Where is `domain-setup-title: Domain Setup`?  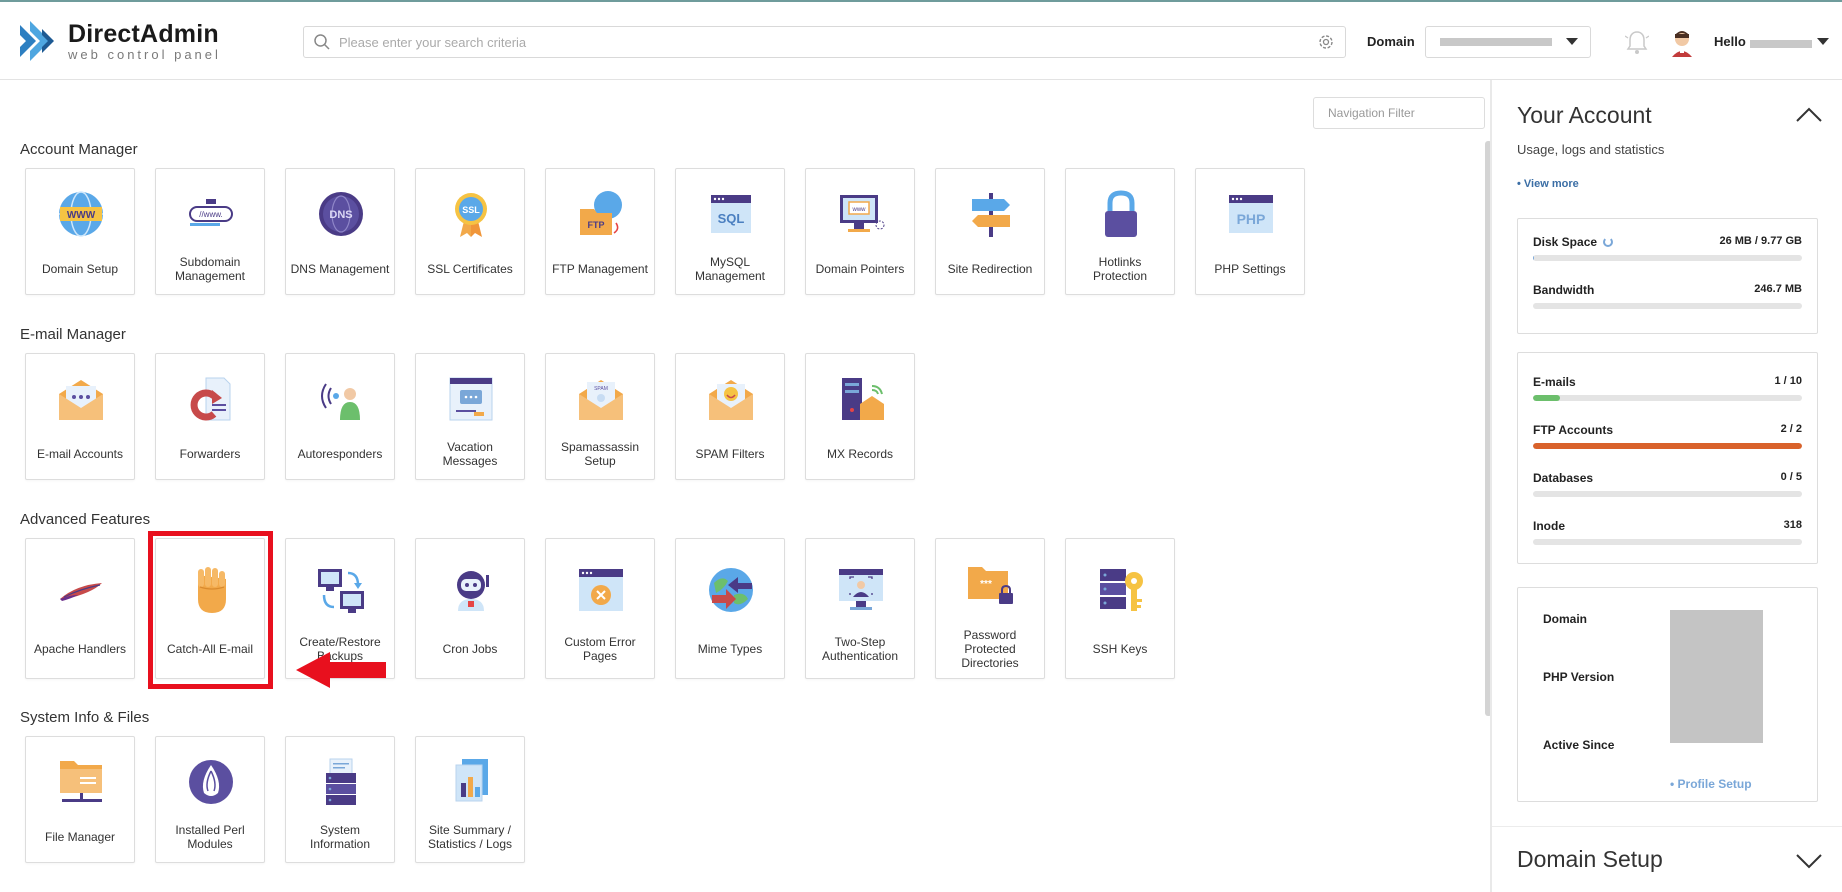 domain-setup-title: Domain Setup is located at coordinates (1590, 859).